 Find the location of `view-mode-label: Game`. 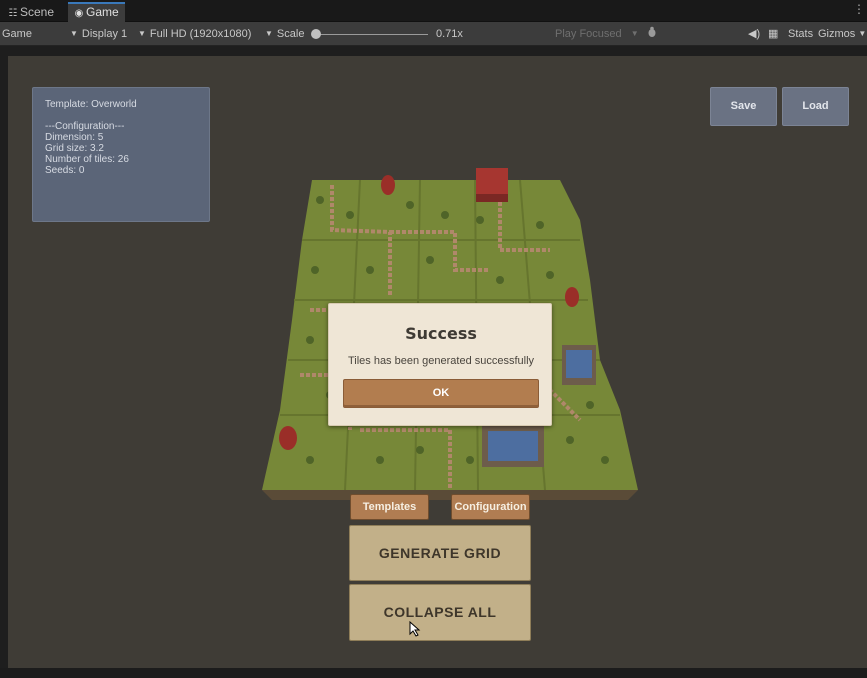

view-mode-label: Game is located at coordinates (17, 34).